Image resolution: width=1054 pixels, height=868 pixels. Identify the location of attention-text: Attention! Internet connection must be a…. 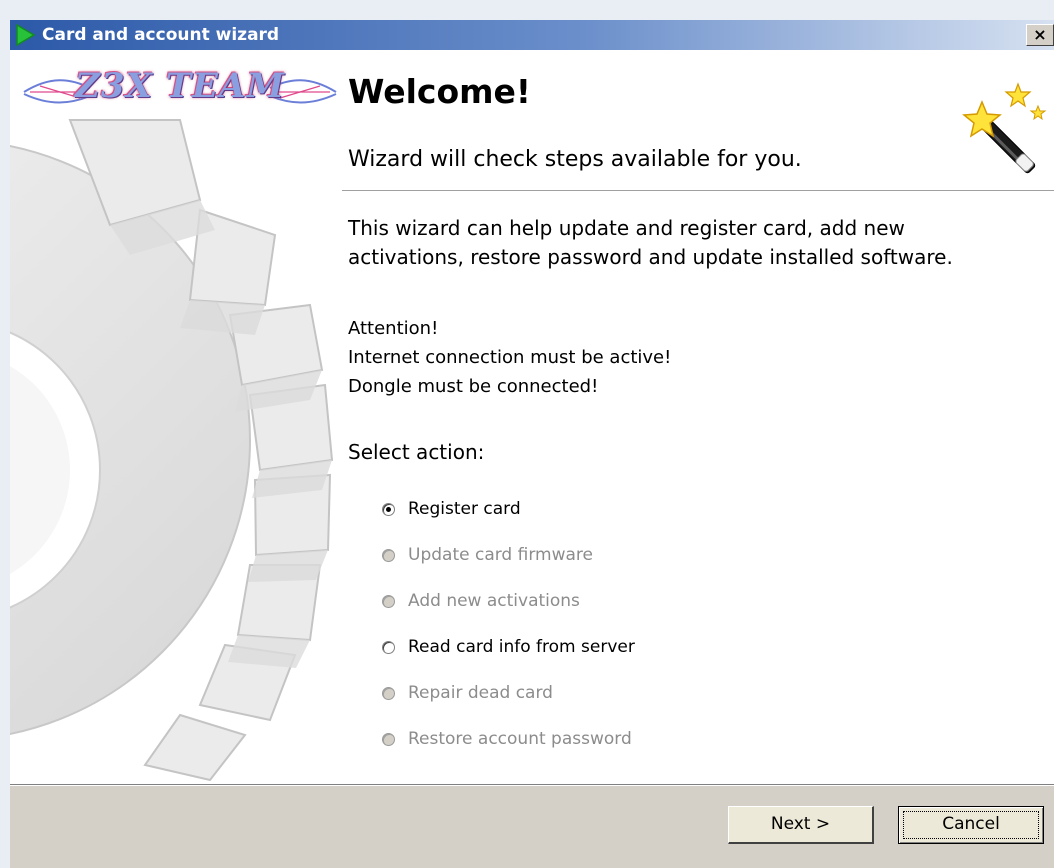
(510, 357).